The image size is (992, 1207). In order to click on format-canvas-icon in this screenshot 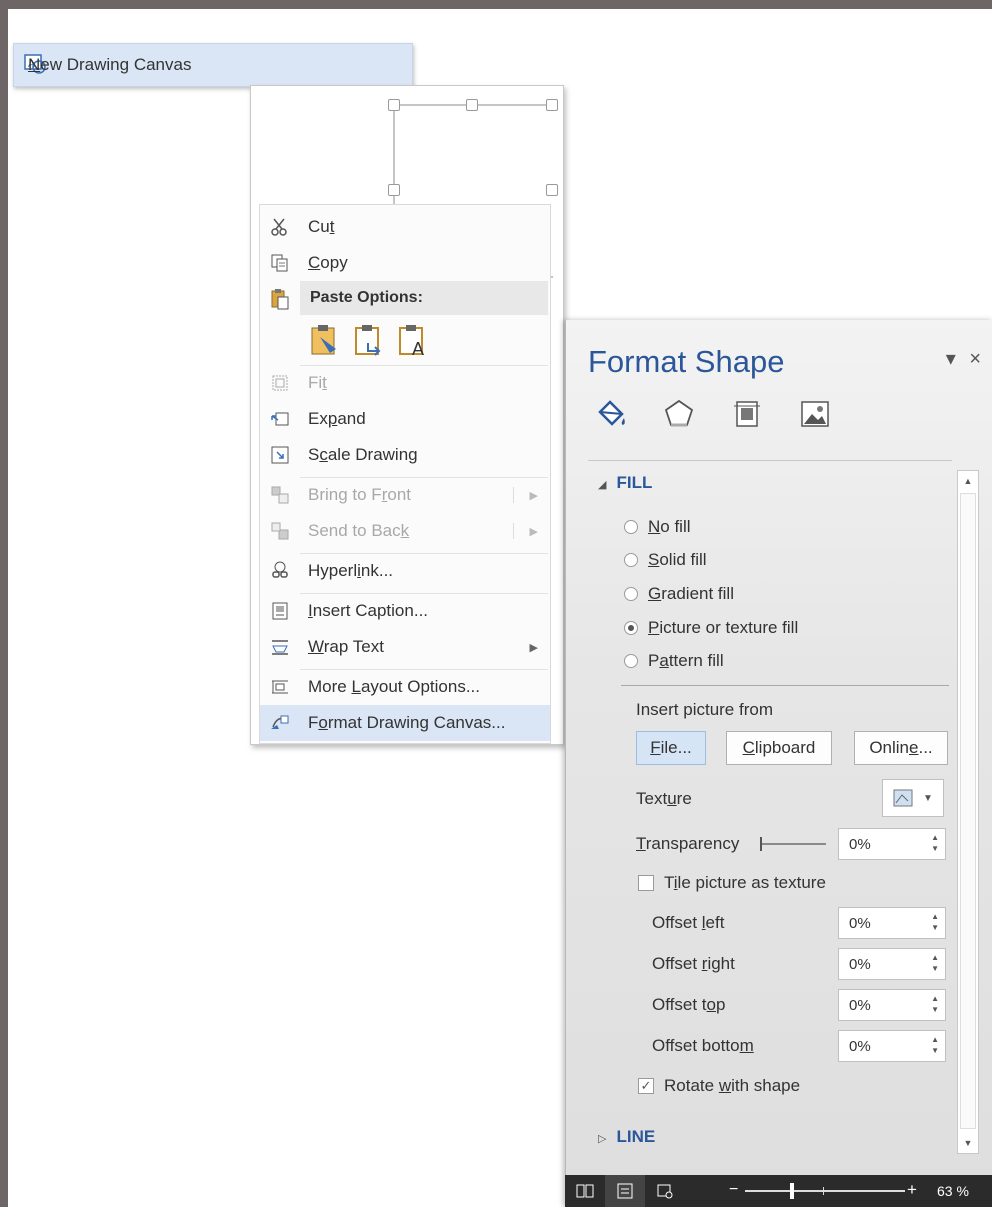, I will do `click(280, 723)`.